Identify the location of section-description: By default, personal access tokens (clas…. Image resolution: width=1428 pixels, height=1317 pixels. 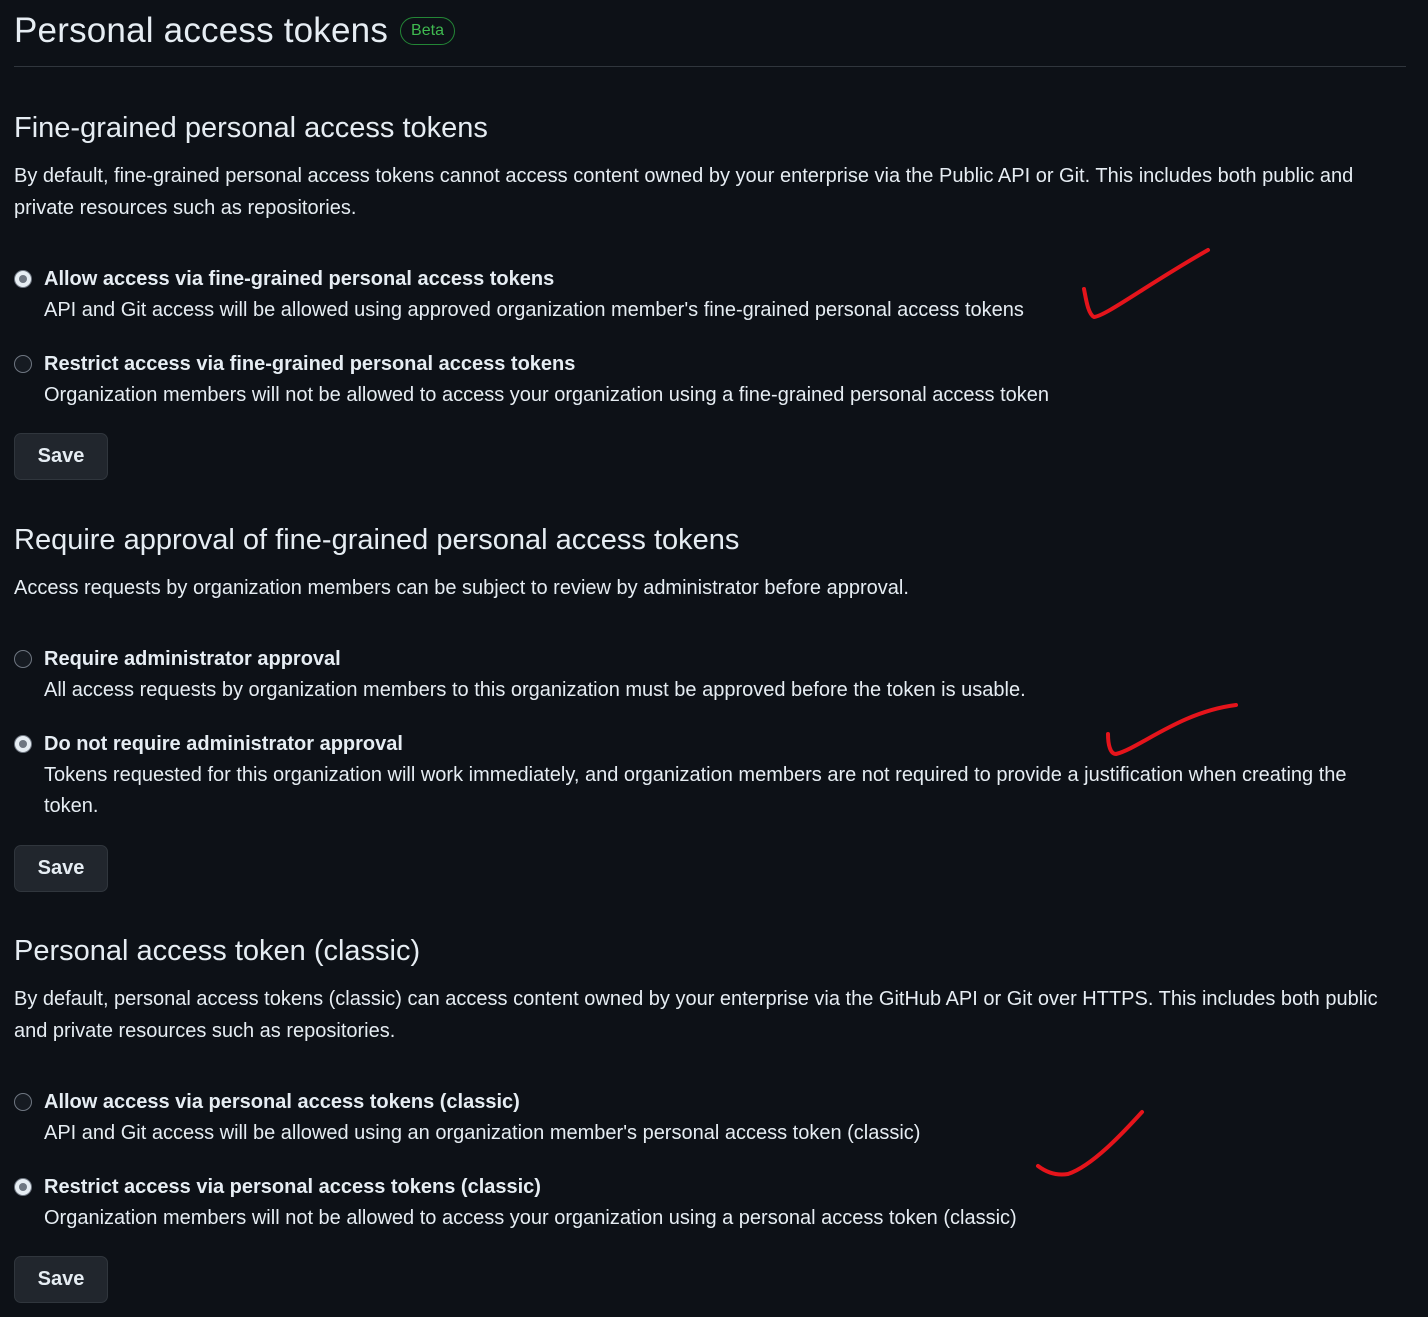
(696, 1015).